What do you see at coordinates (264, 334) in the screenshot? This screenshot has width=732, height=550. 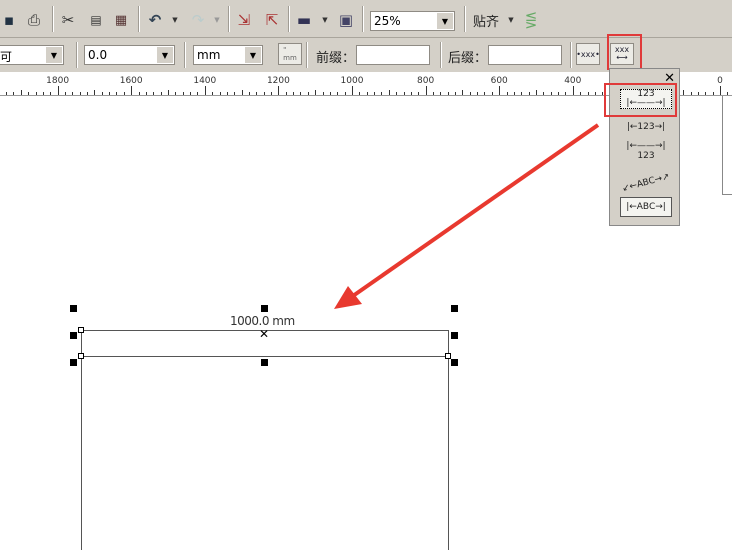 I see `center-x-icon: ✕` at bounding box center [264, 334].